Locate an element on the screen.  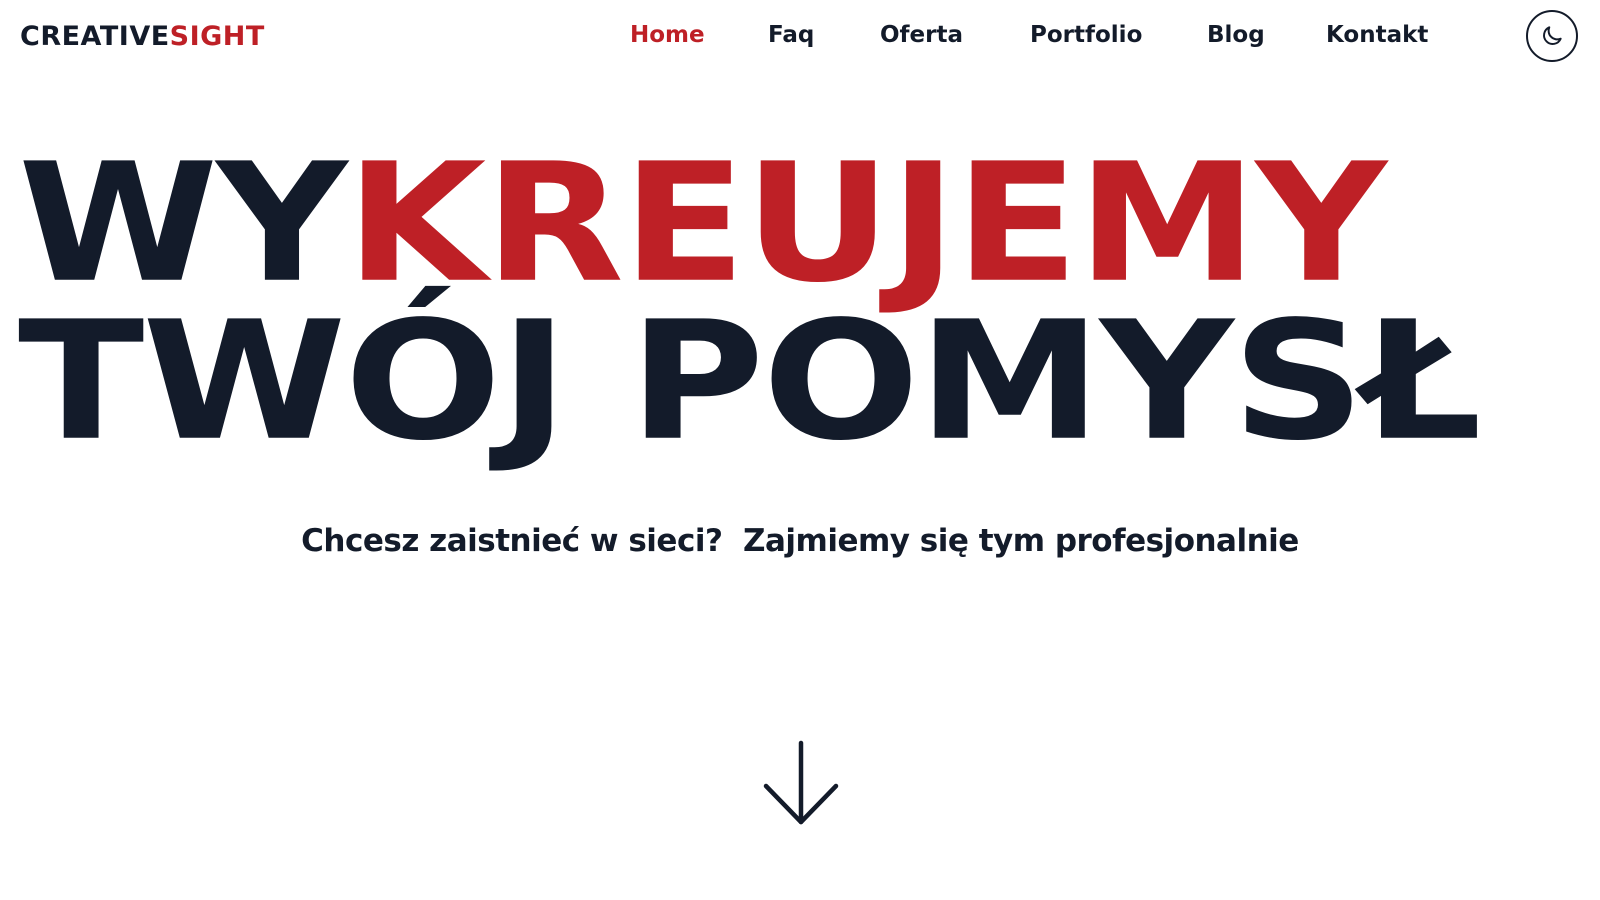
nav-item-faq: Faq is located at coordinates (791, 35).